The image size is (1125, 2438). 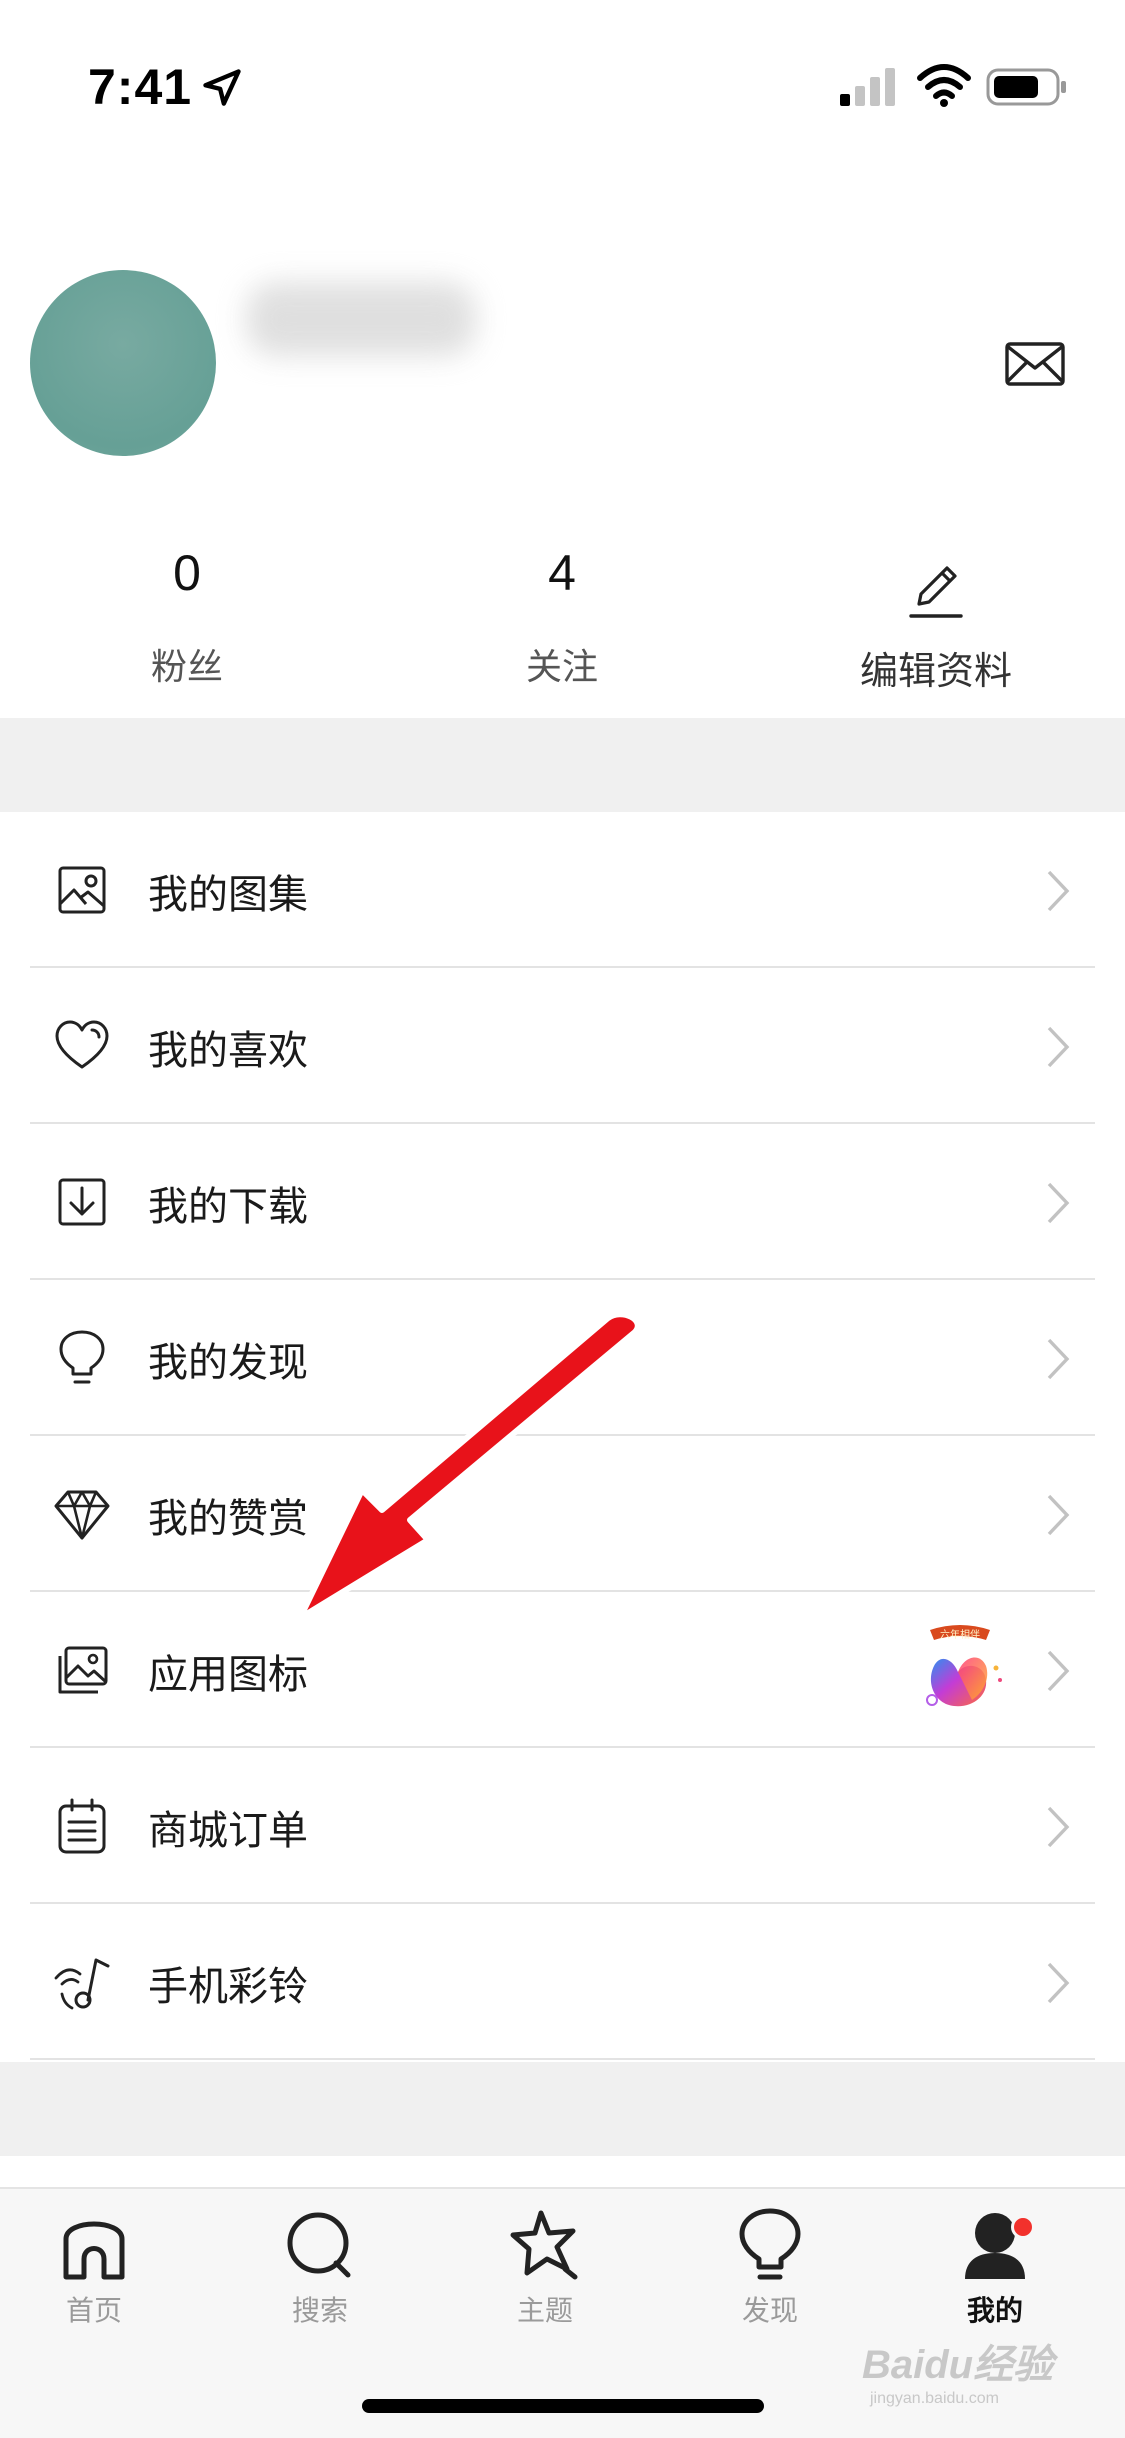 I want to click on annotation-arrow, so click(x=469, y=1466).